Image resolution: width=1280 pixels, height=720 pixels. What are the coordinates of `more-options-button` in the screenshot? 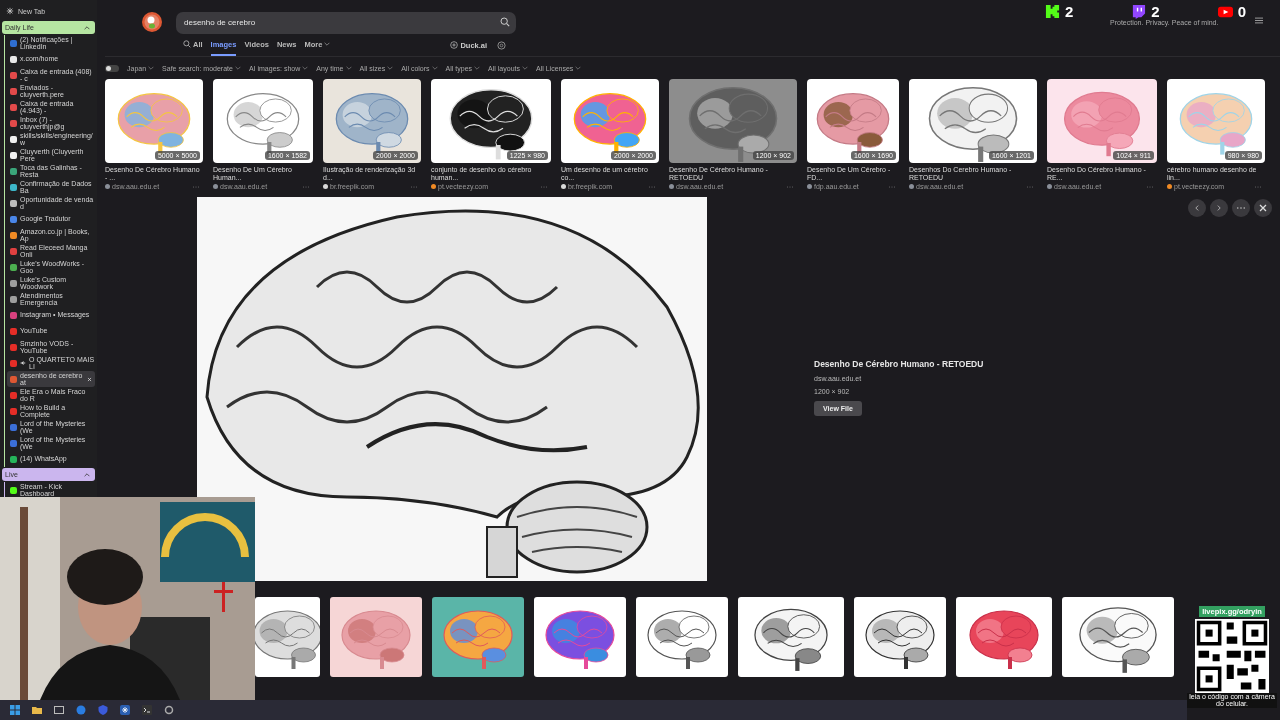 It's located at (1241, 208).